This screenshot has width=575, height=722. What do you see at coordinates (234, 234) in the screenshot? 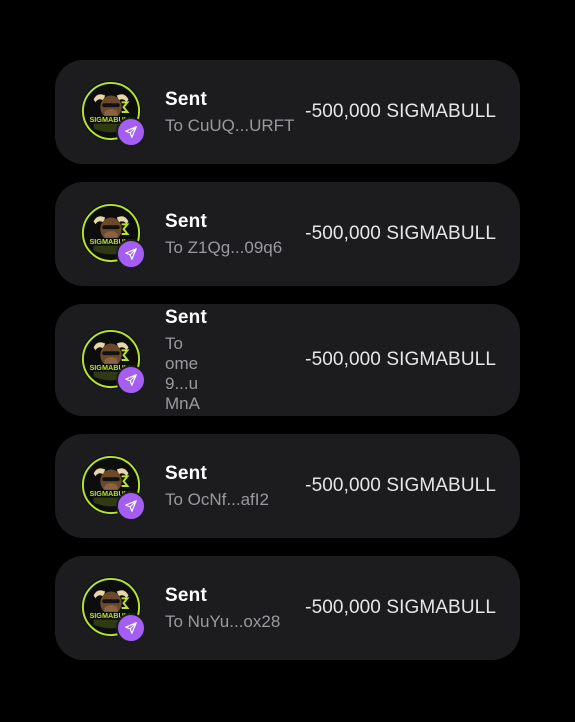
I see `transaction-info: Sent To Z1Qg...09q6` at bounding box center [234, 234].